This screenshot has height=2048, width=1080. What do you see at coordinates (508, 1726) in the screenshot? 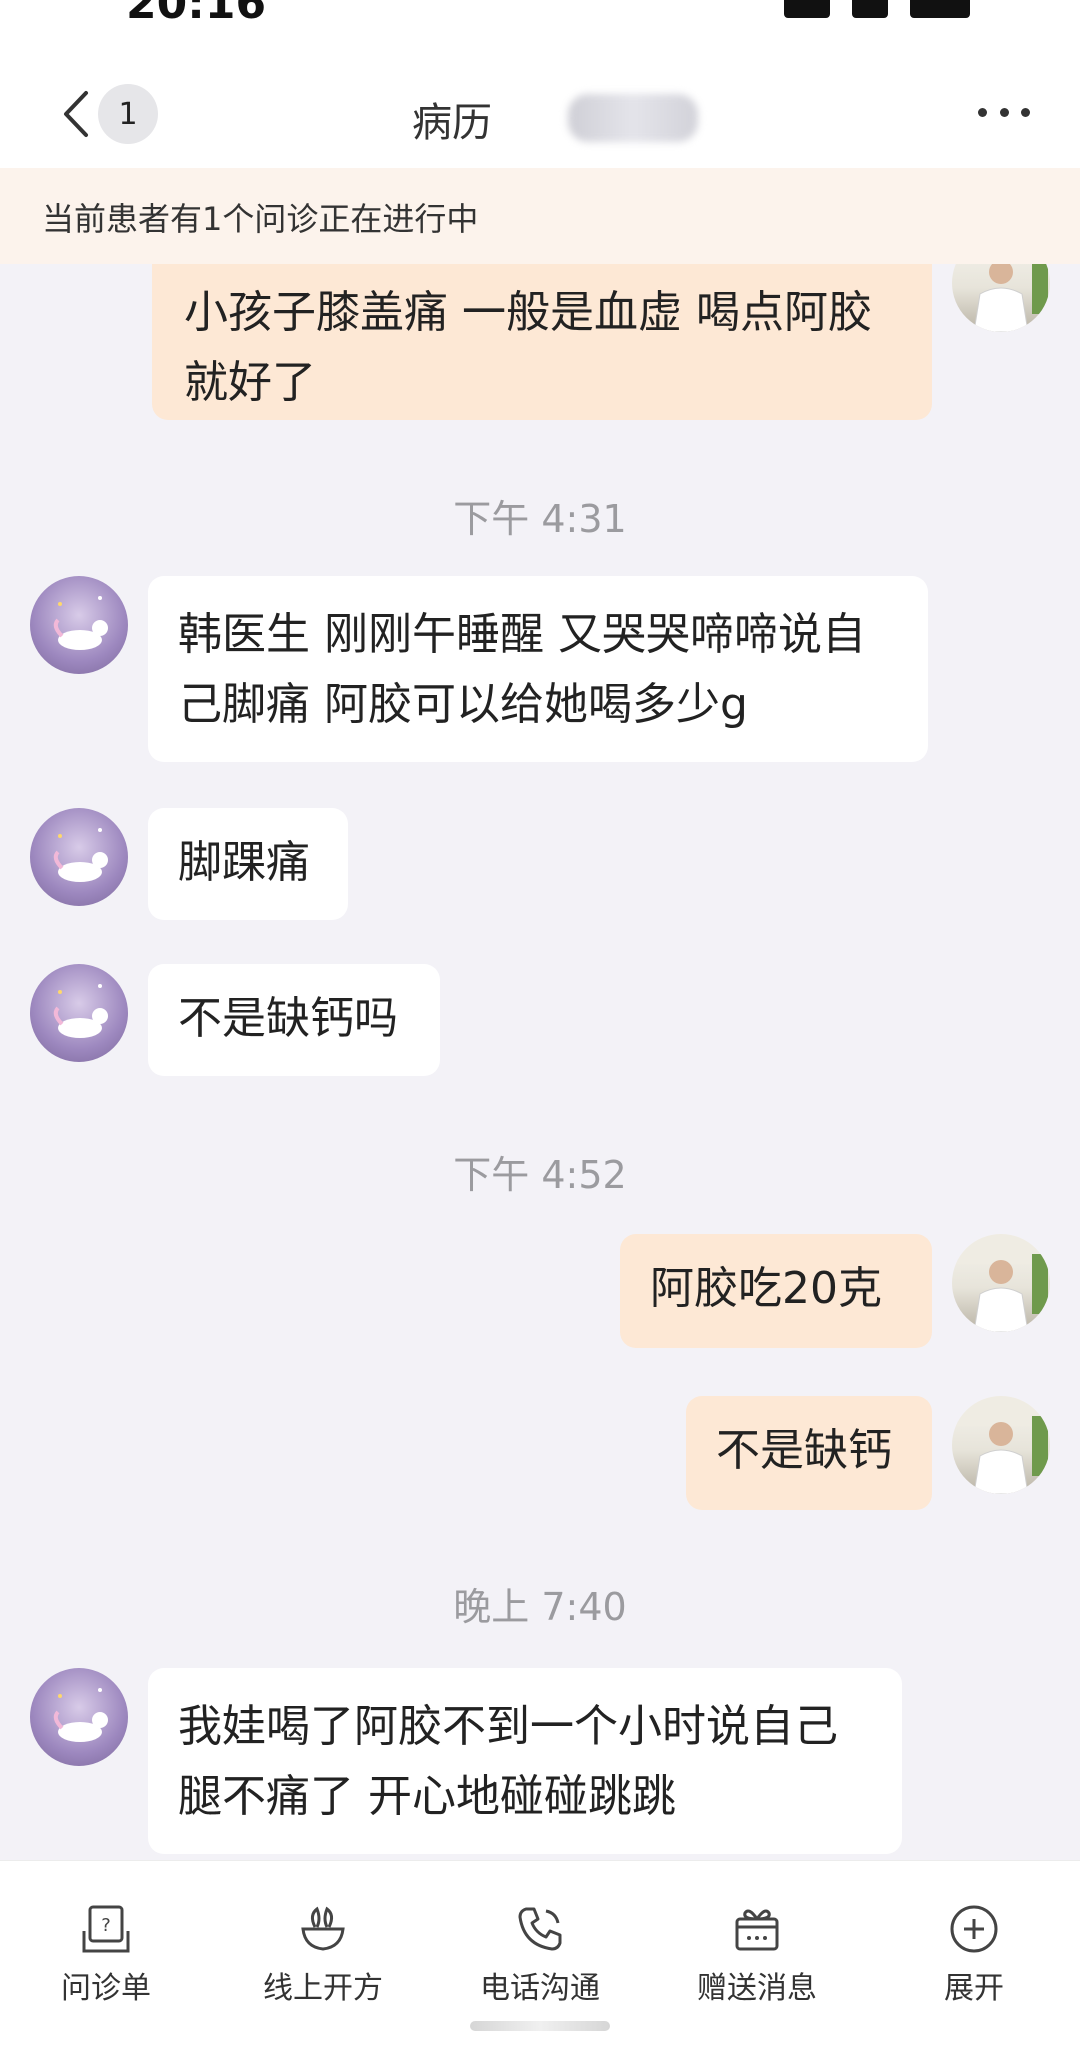
I see `message-text-line: 我娃喝了阿胶不到一个小时说自己` at bounding box center [508, 1726].